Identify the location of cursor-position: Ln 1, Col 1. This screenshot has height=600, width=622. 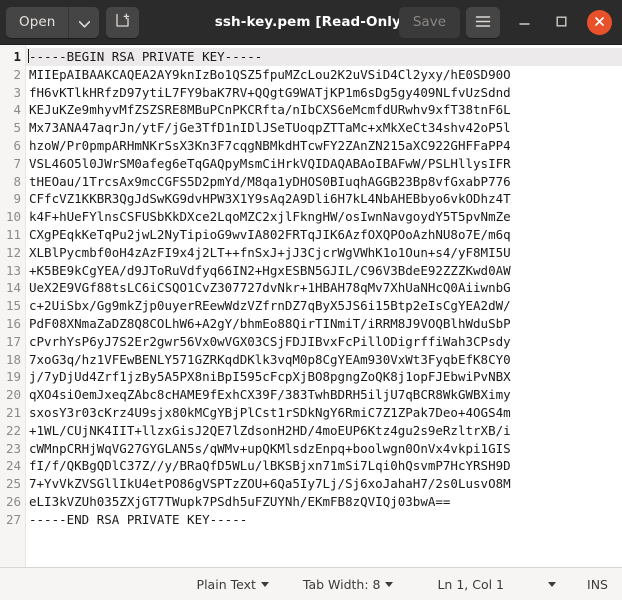
(470, 584).